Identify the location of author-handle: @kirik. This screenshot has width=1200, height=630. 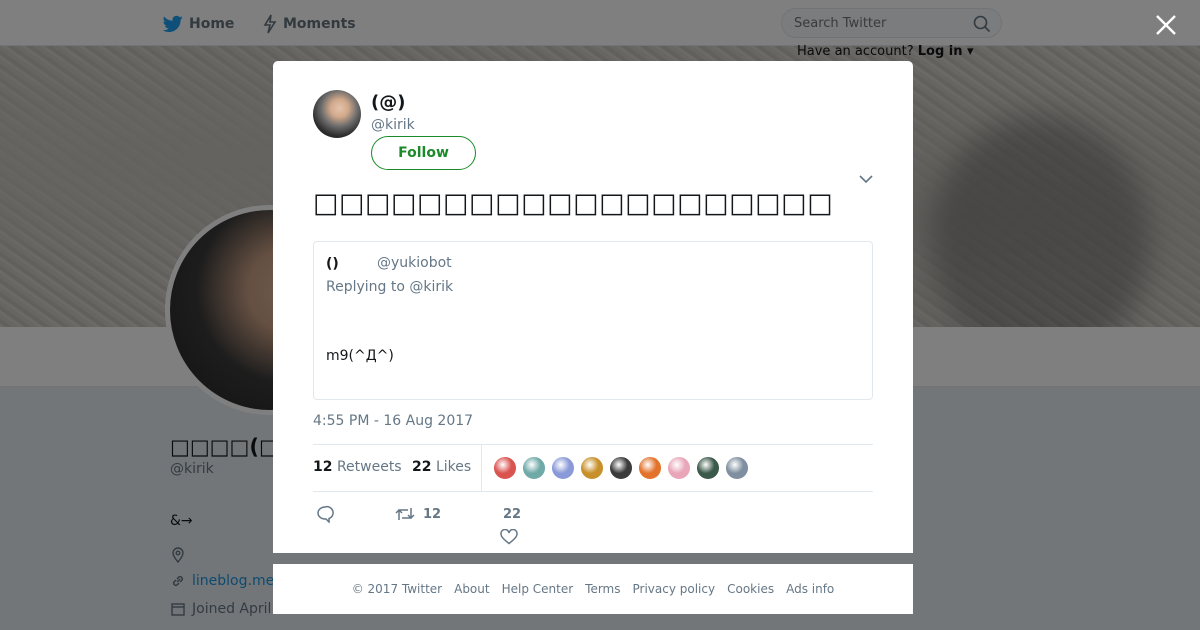
(393, 125).